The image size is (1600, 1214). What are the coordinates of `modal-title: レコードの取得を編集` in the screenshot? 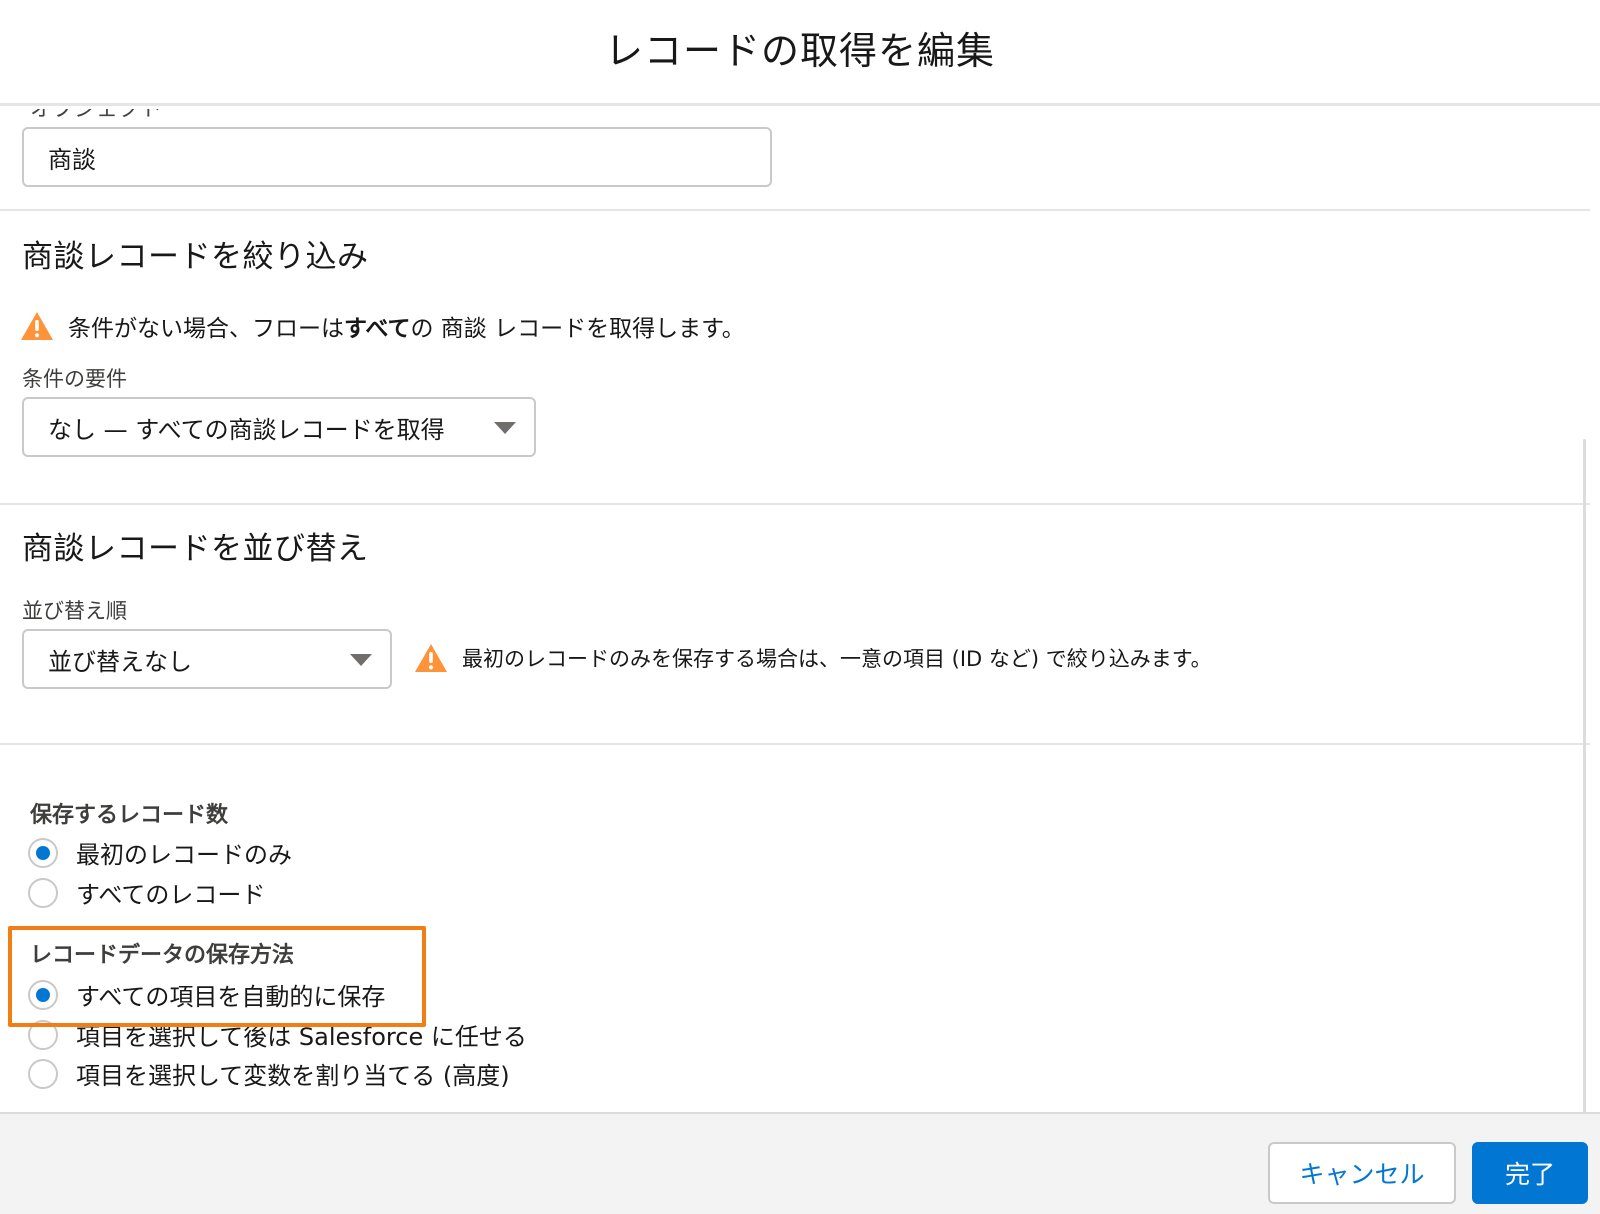 It's located at (799, 51).